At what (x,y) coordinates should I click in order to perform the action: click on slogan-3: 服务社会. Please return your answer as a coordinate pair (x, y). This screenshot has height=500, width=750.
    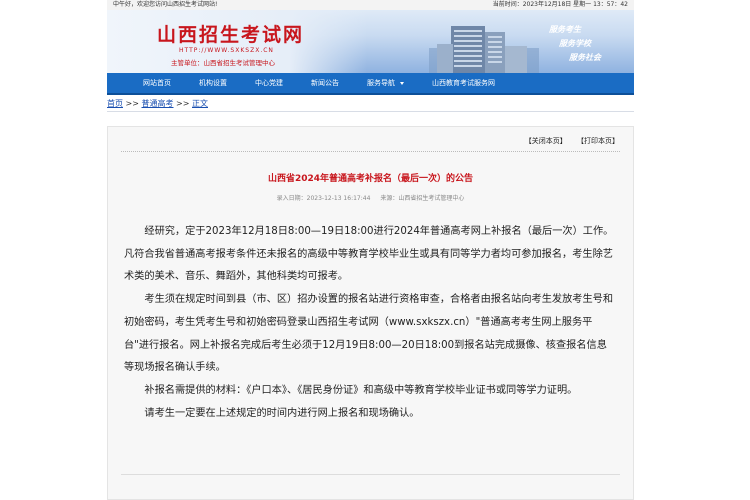
    Looking at the image, I should click on (585, 57).